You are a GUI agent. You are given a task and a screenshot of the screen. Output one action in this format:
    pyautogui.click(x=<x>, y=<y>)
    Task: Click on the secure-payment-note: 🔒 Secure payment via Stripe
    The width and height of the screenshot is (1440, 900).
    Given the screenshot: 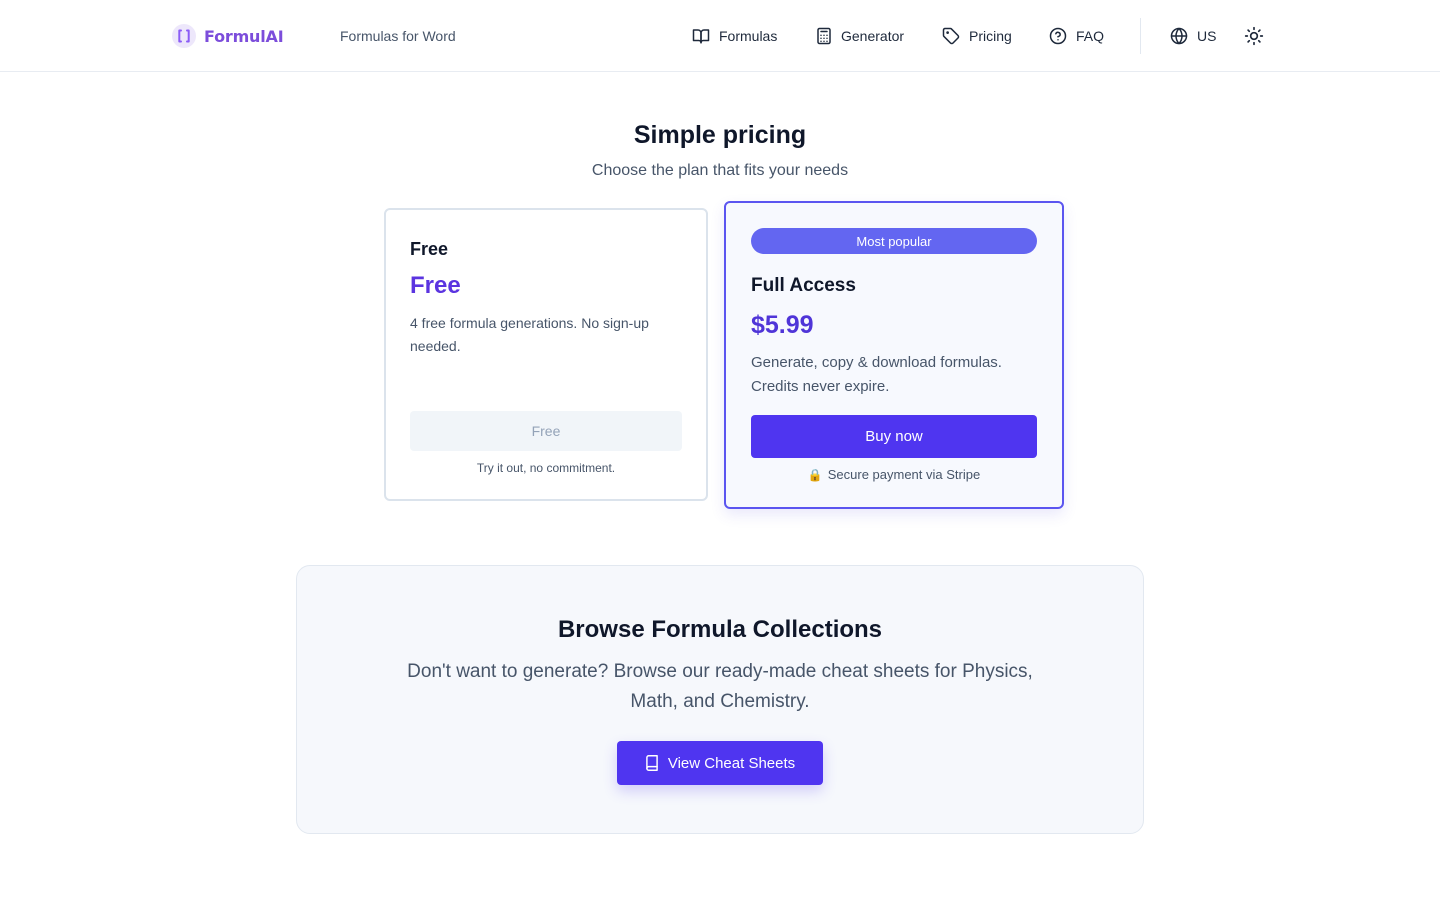 What is the action you would take?
    pyautogui.click(x=894, y=474)
    